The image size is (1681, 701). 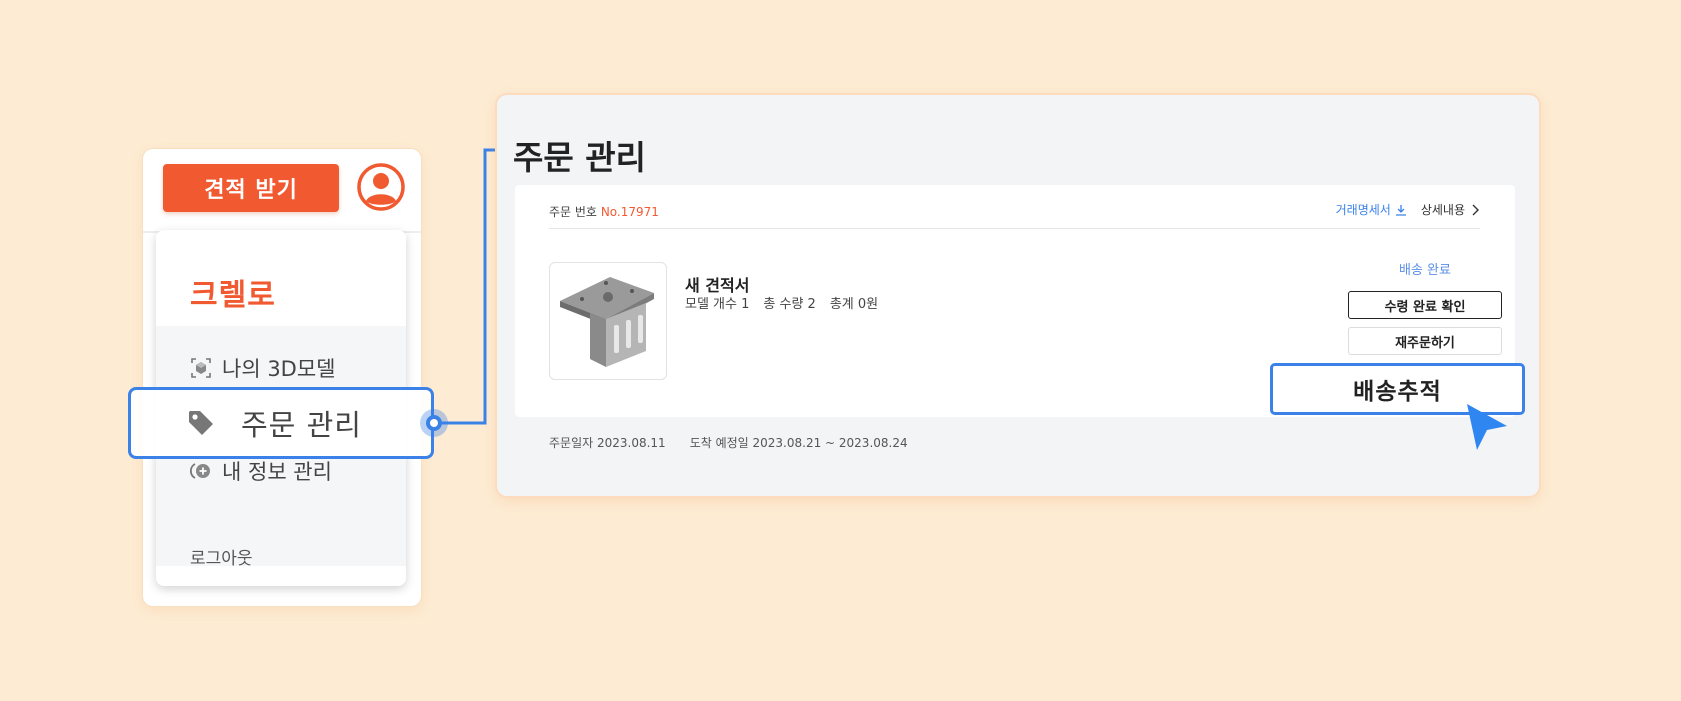 I want to click on profile-icon, so click(x=381, y=187).